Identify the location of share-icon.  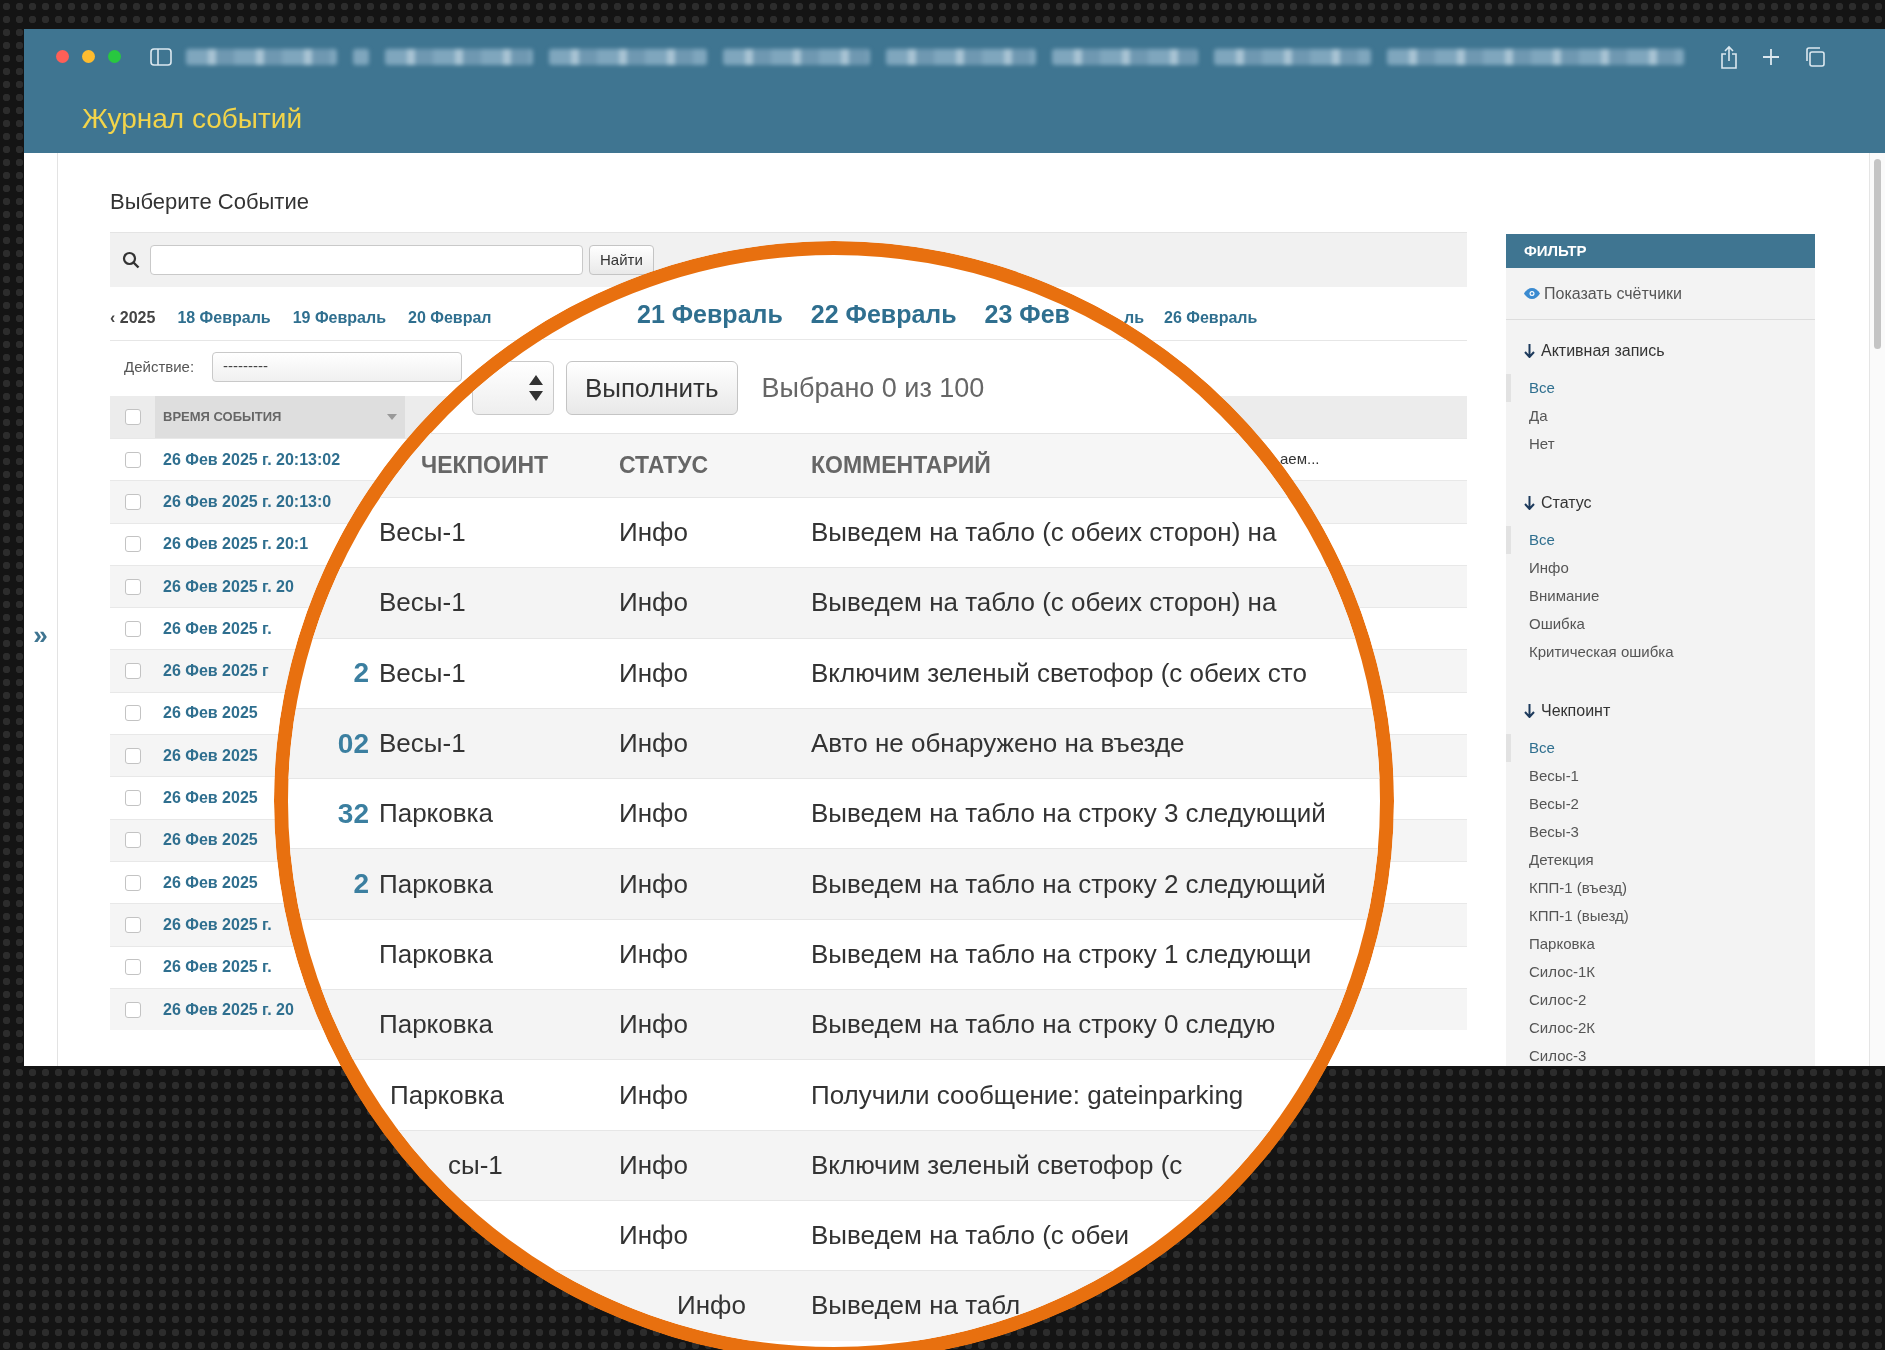
(1729, 56).